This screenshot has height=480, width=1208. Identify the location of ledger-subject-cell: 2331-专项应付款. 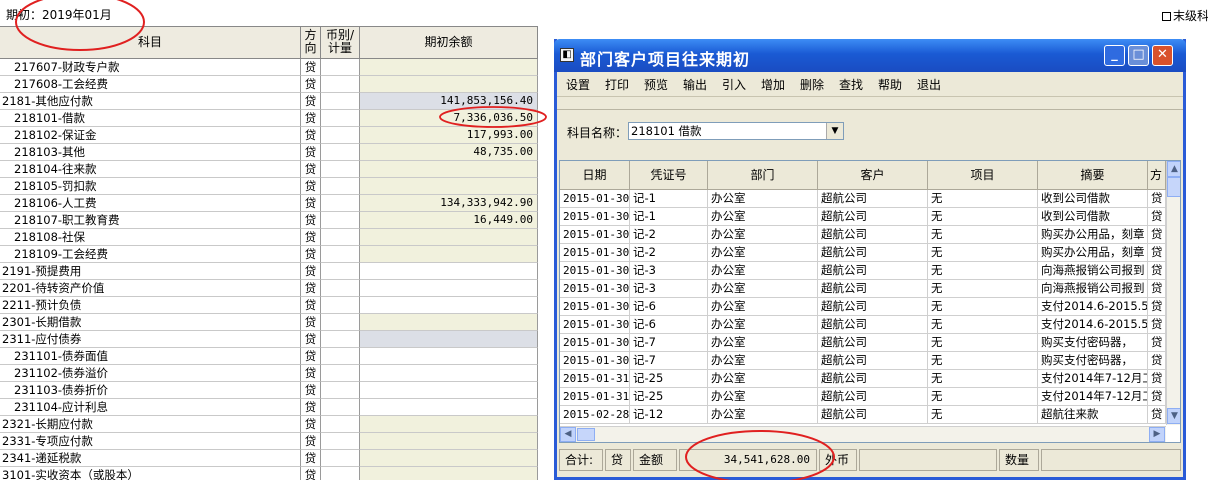
(150, 441).